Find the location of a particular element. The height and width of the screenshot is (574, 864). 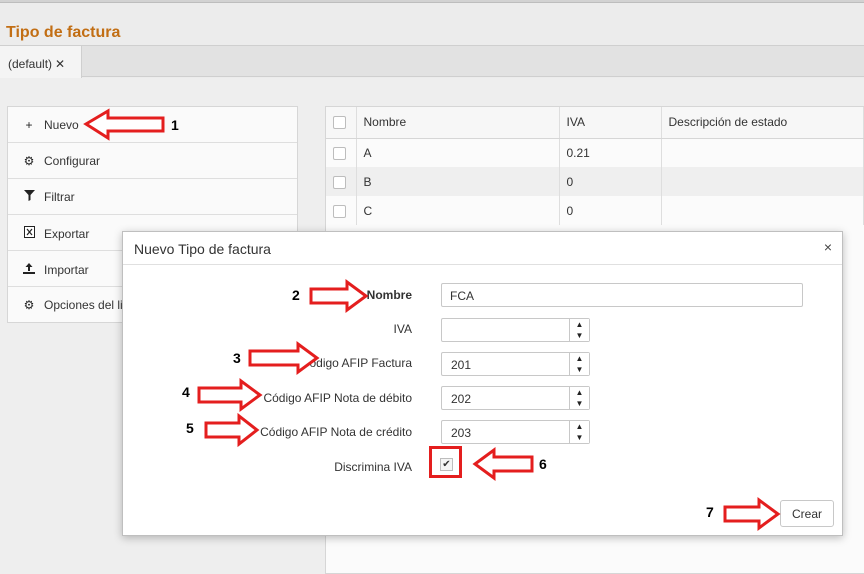

debito-label: Código AFIP Nota de débito is located at coordinates (337, 398).